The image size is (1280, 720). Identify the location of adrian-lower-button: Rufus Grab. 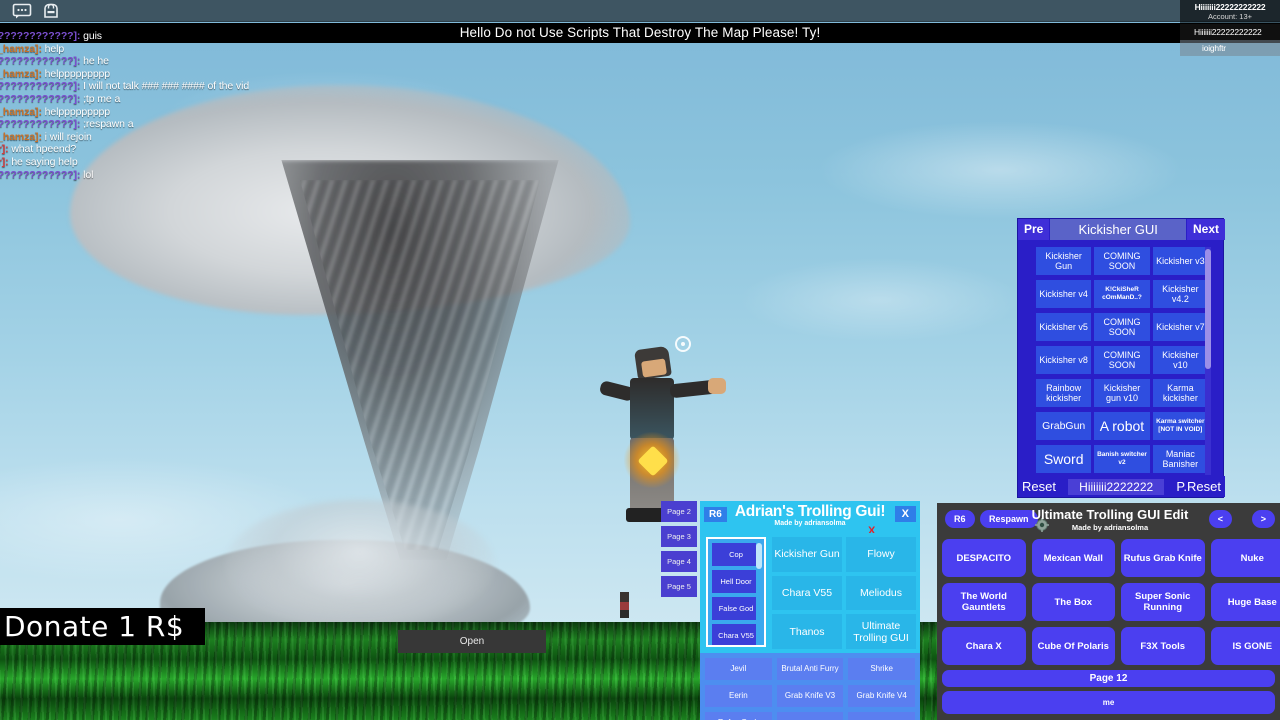
(738, 716).